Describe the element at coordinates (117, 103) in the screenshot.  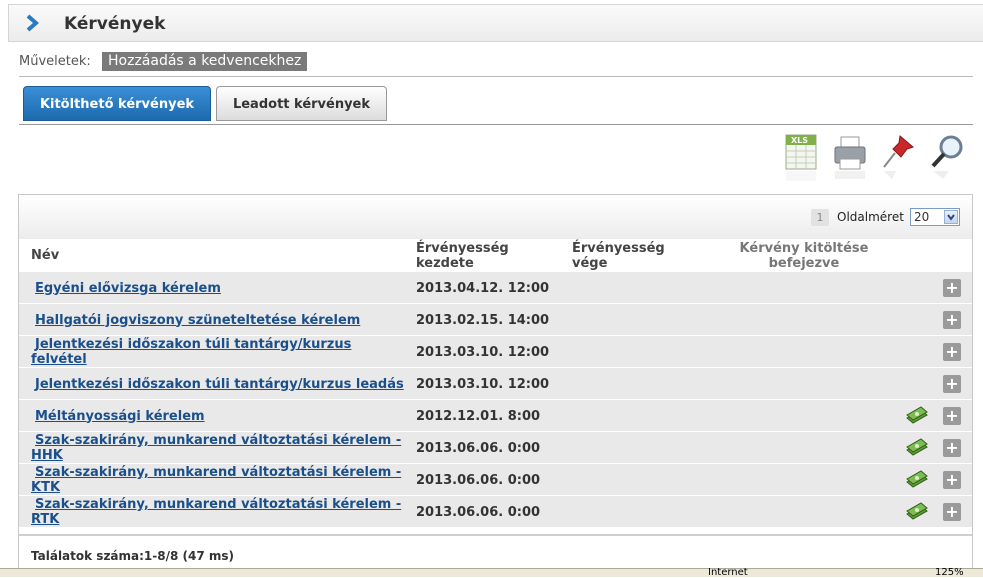
I see `tab-fillable-requests: Kitölthető kérvények` at that location.